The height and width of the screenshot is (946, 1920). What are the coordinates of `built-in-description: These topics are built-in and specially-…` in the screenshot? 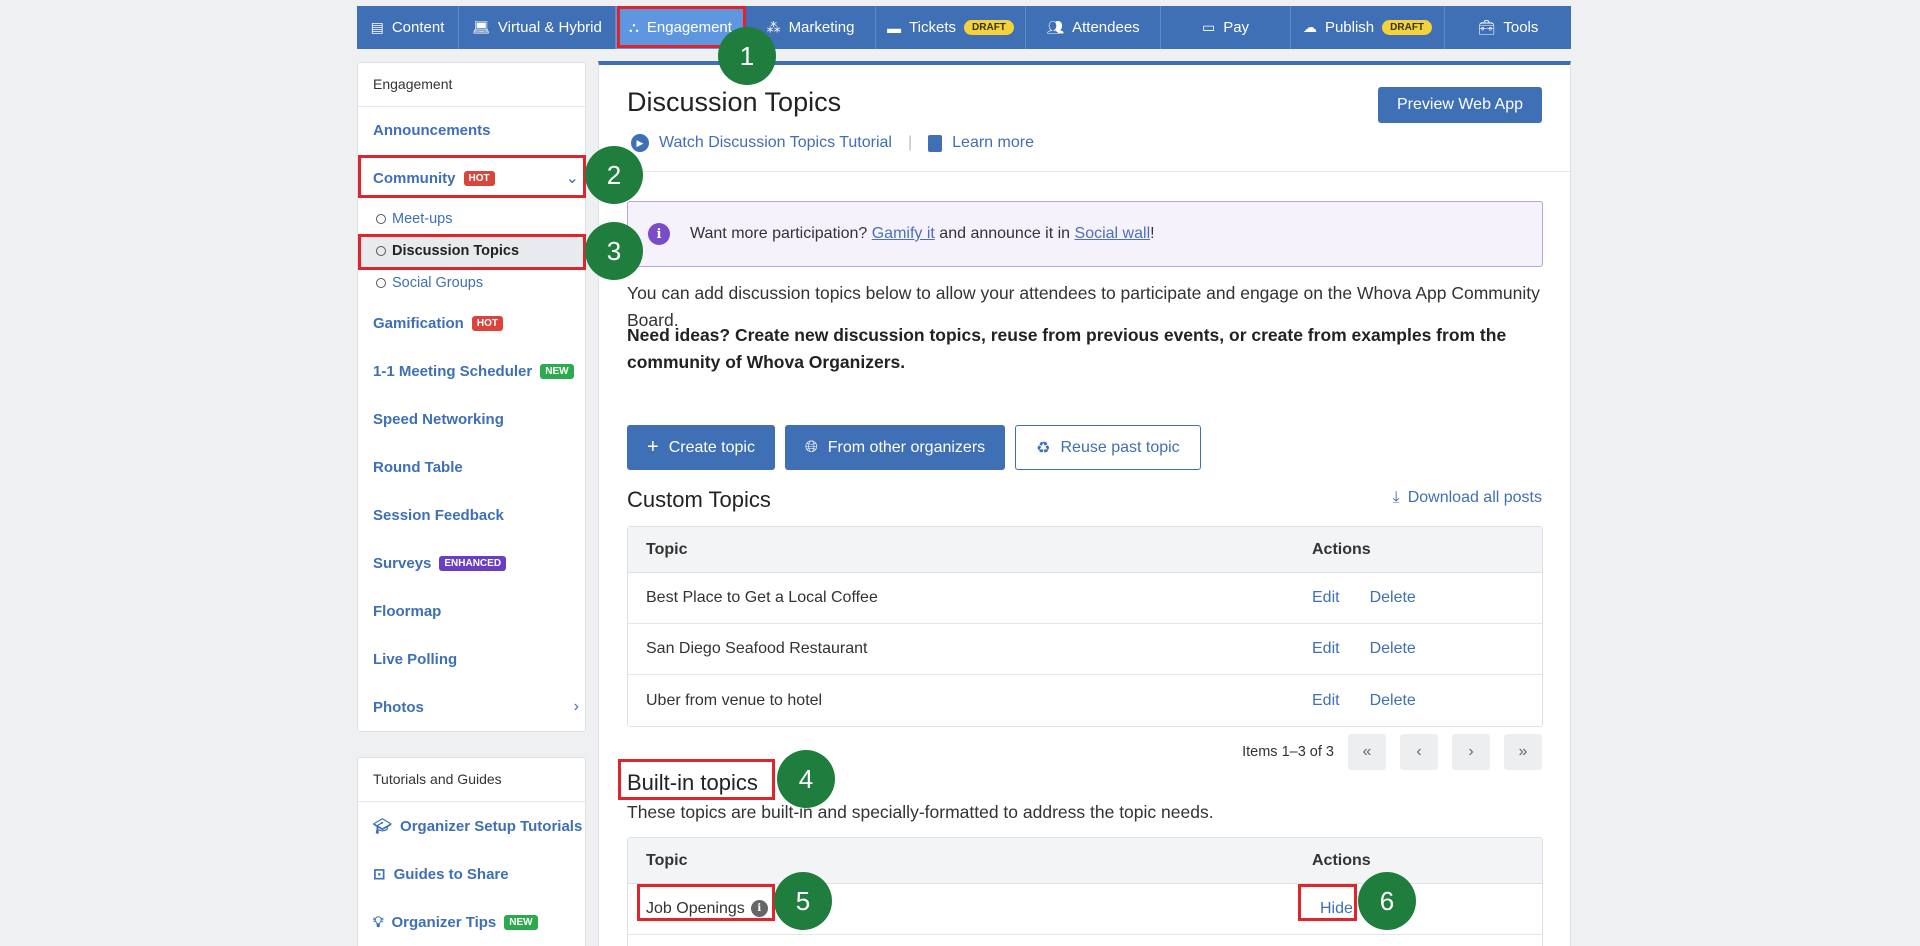 It's located at (920, 812).